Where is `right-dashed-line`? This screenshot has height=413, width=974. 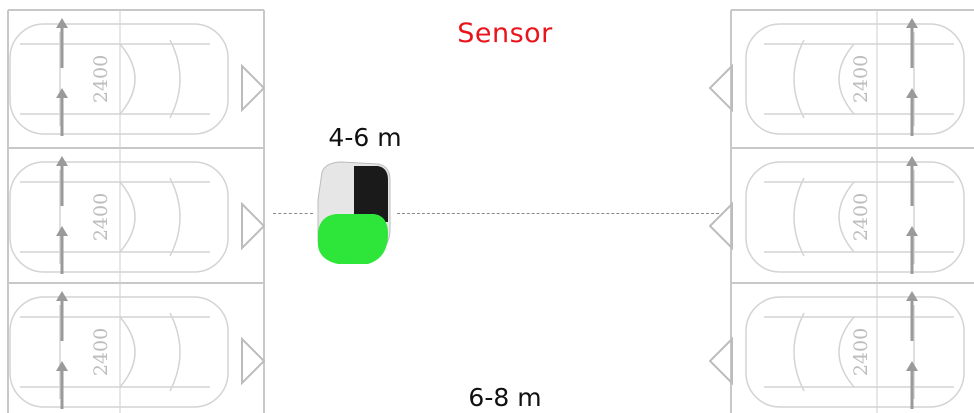 right-dashed-line is located at coordinates (558, 213).